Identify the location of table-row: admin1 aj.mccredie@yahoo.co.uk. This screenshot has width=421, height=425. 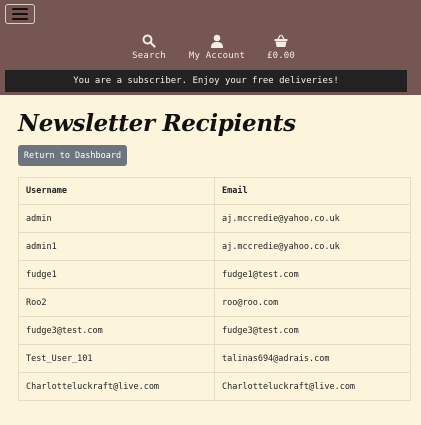
(214, 246).